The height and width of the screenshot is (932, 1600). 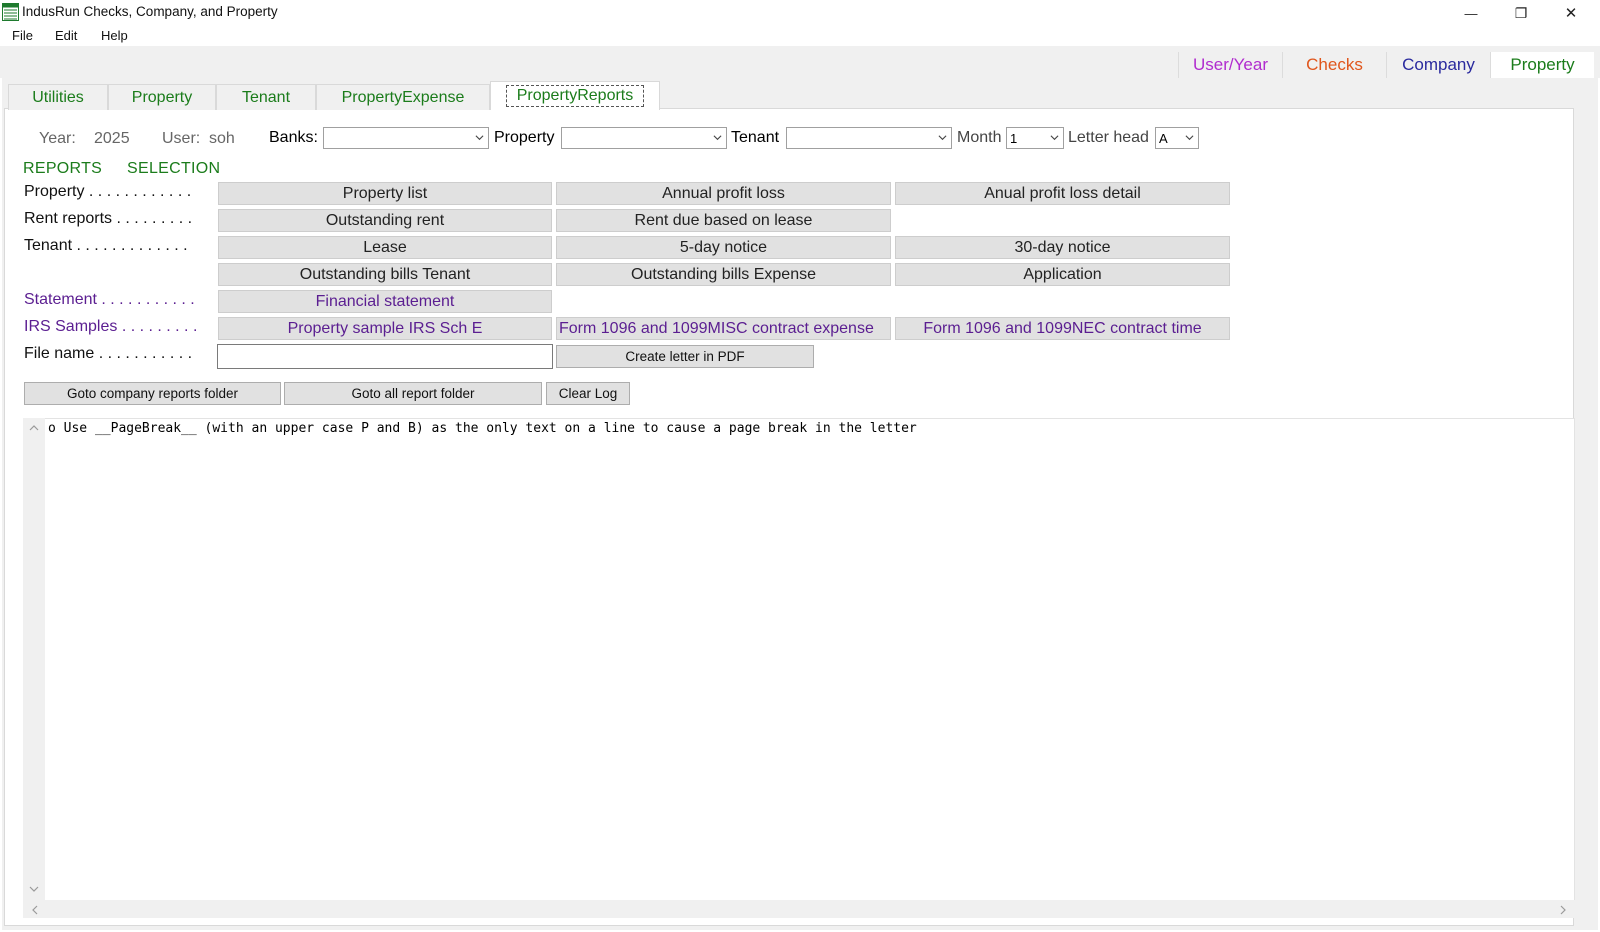 I want to click on tab-user-year: User/Year, so click(x=1230, y=65).